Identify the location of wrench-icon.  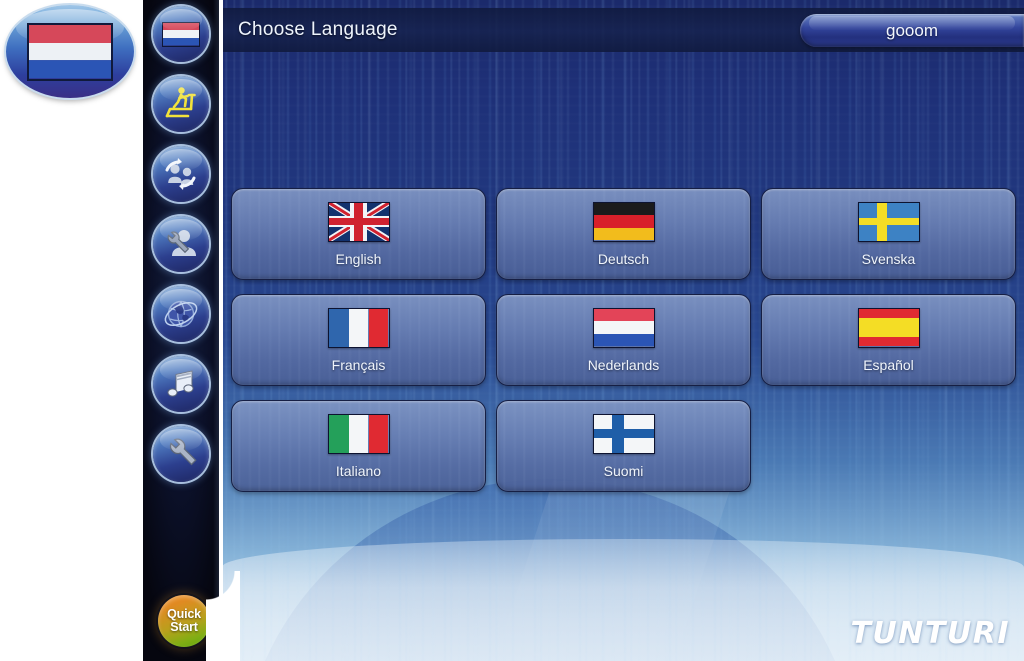
(183, 452).